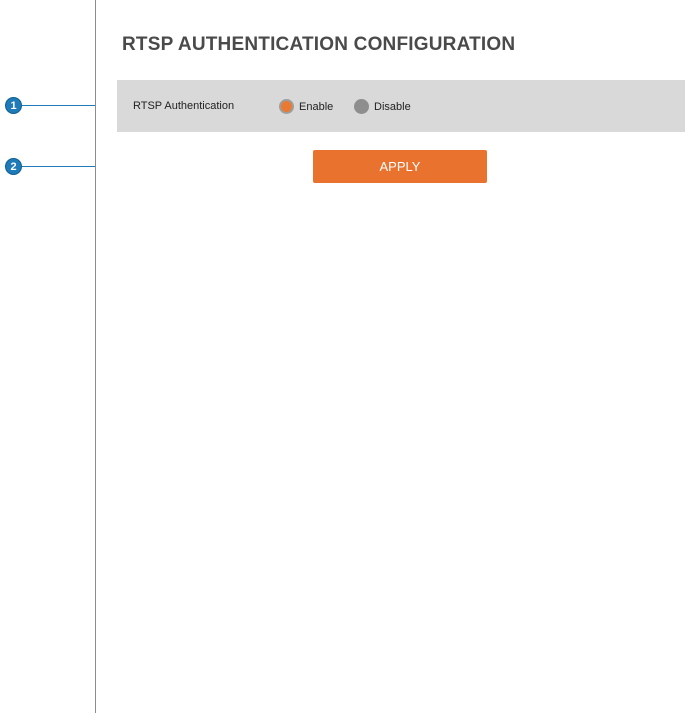  I want to click on enable-radio: Enable, so click(306, 106).